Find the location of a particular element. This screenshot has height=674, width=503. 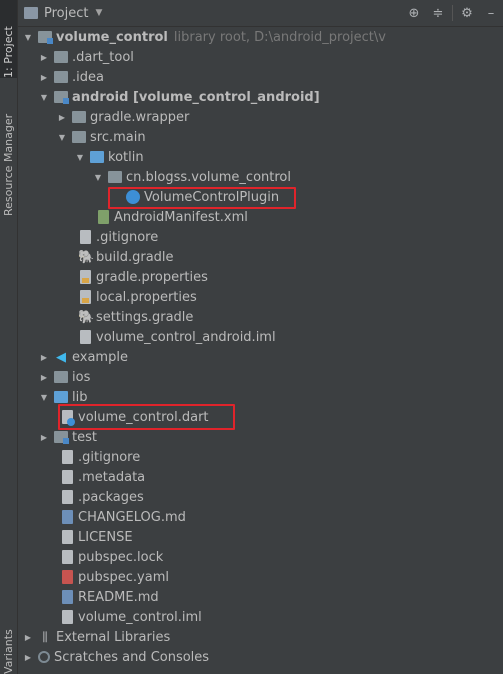

tree-row-metadata: .metadata is located at coordinates (260, 477).